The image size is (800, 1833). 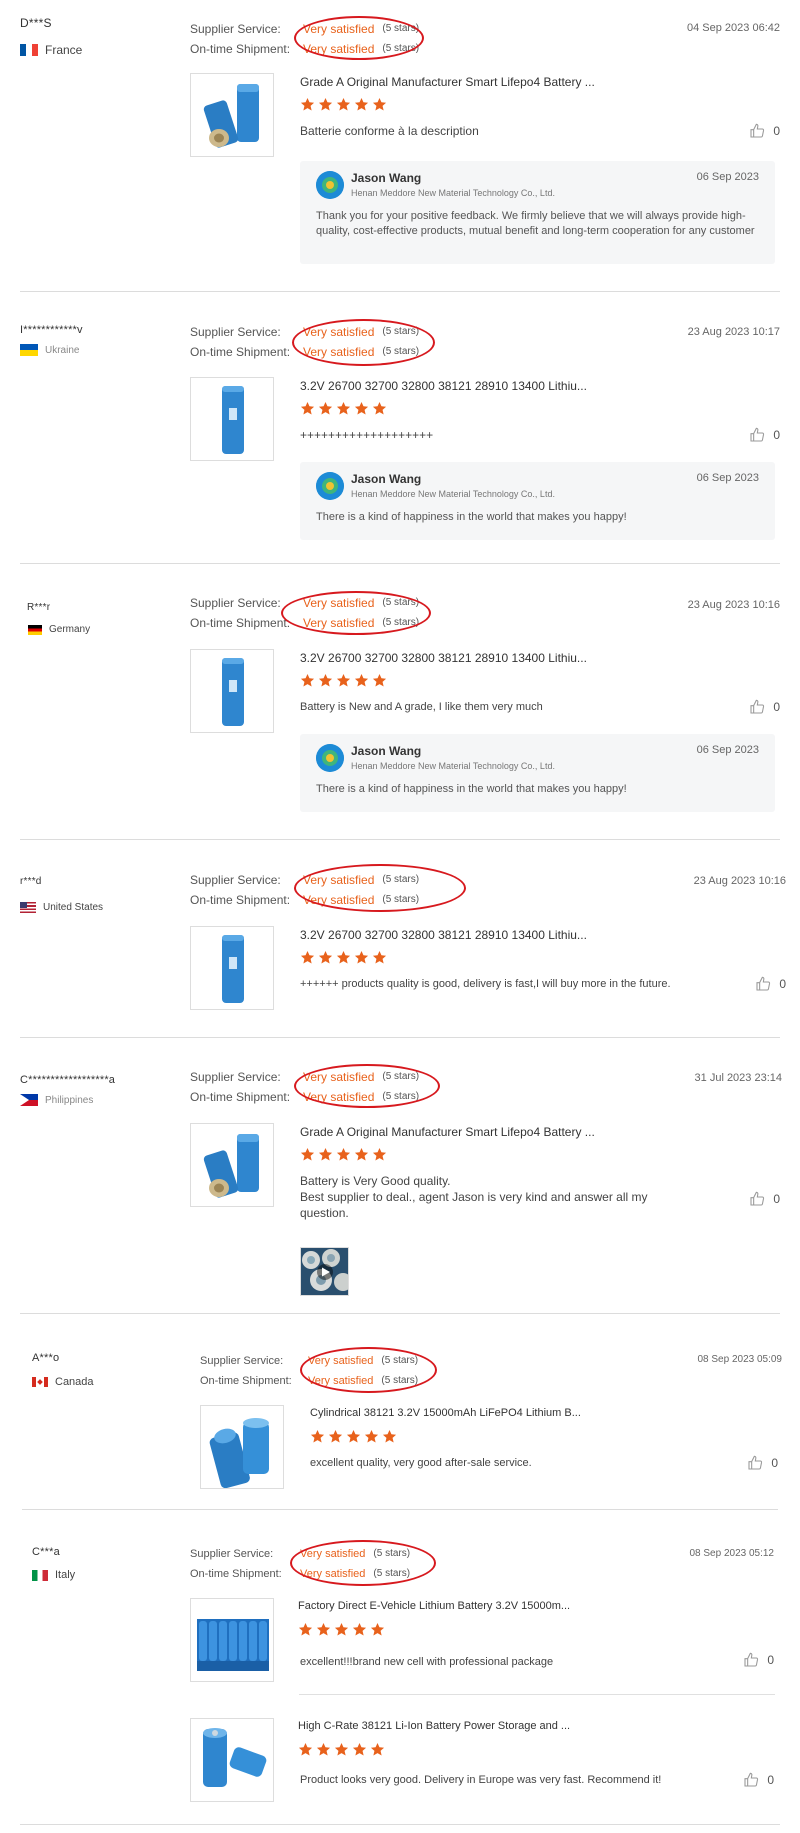 What do you see at coordinates (40, 1382) in the screenshot?
I see `canada-flag-icon` at bounding box center [40, 1382].